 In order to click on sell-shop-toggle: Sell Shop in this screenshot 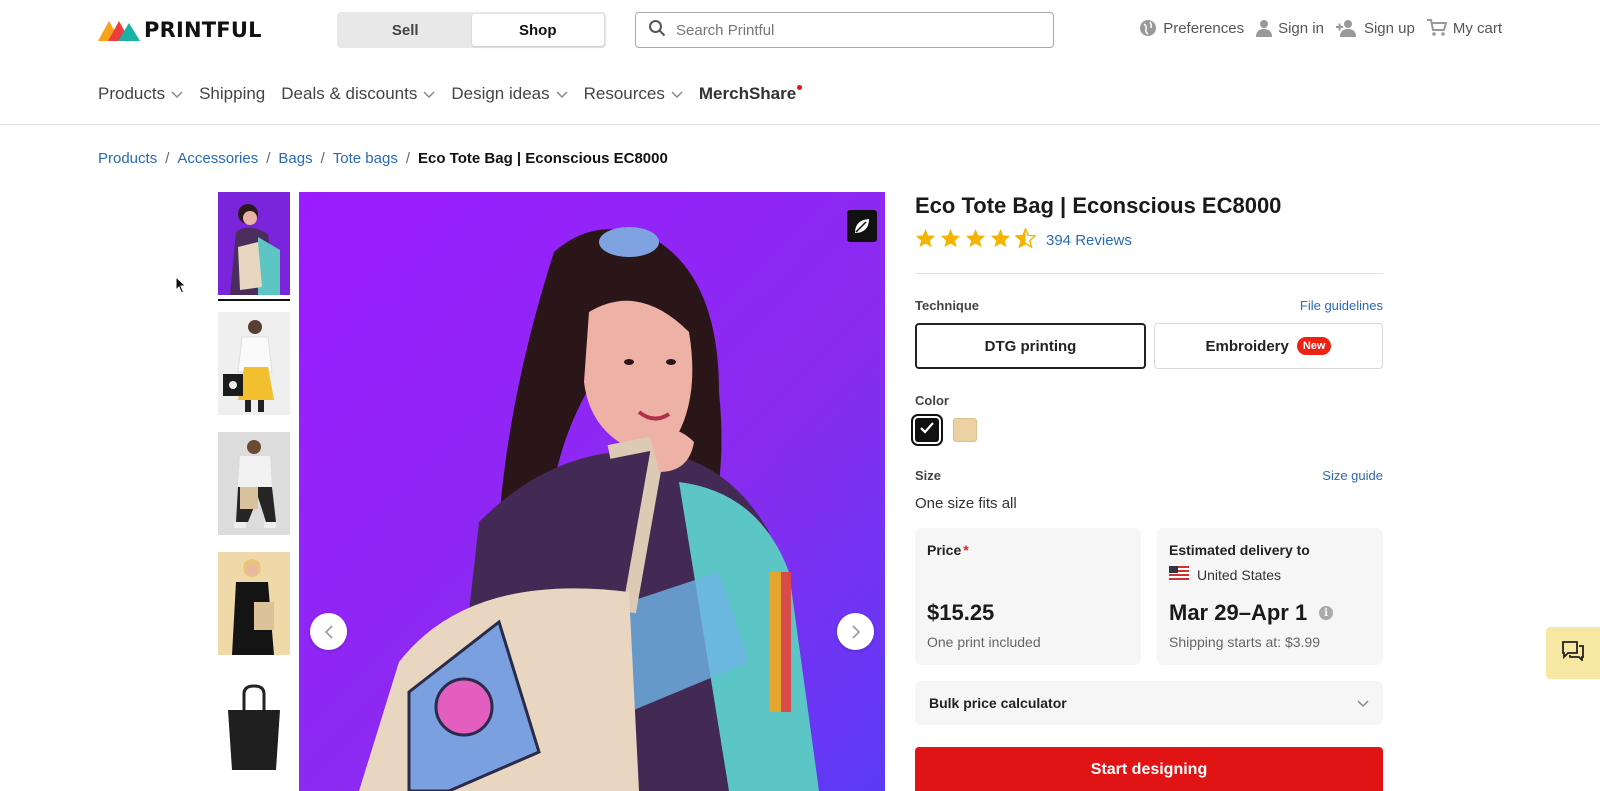, I will do `click(471, 30)`.